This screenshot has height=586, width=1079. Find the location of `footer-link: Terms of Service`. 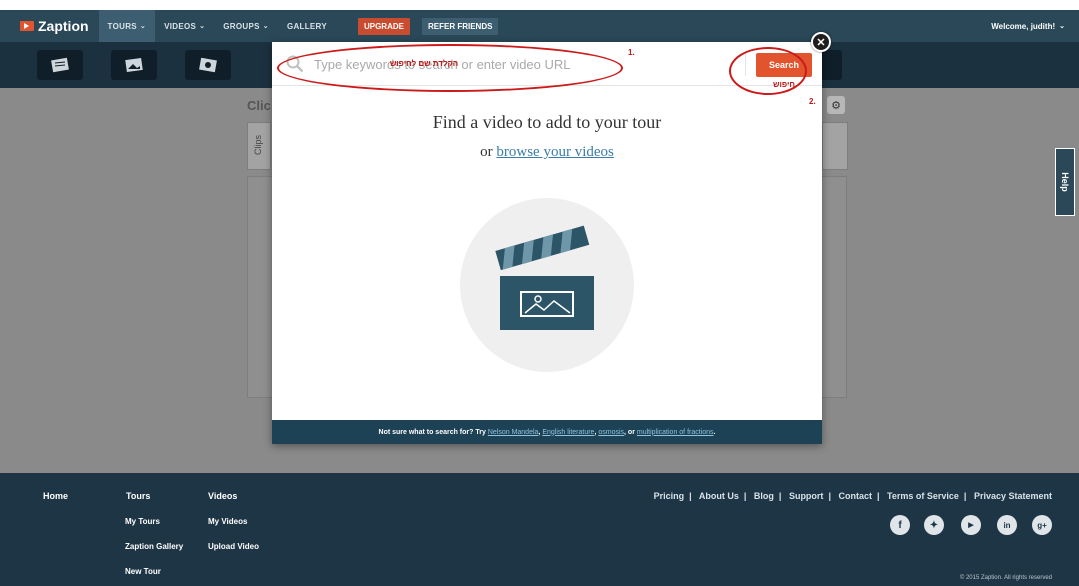

footer-link: Terms of Service is located at coordinates (923, 496).